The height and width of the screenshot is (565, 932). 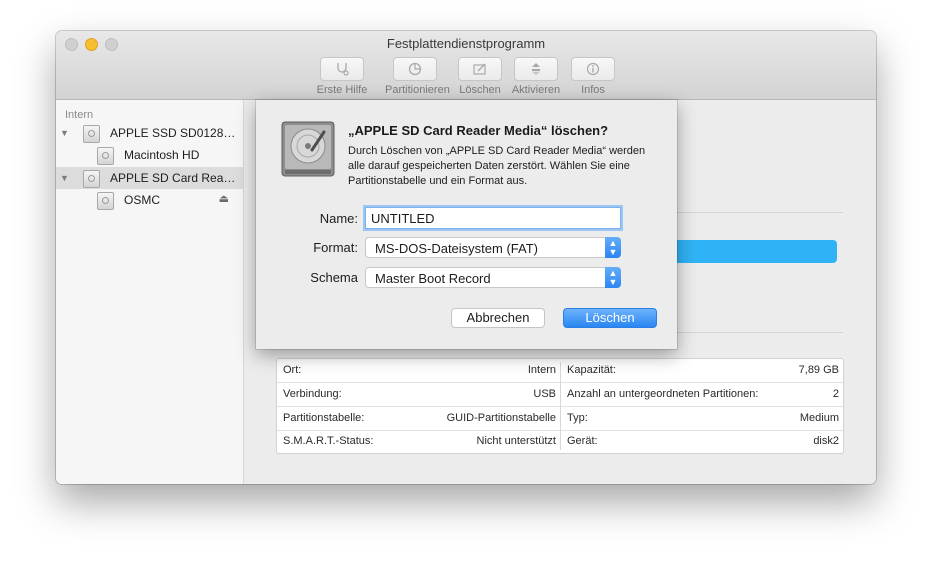 I want to click on toolbar-erase: Löschen, so click(x=480, y=76).